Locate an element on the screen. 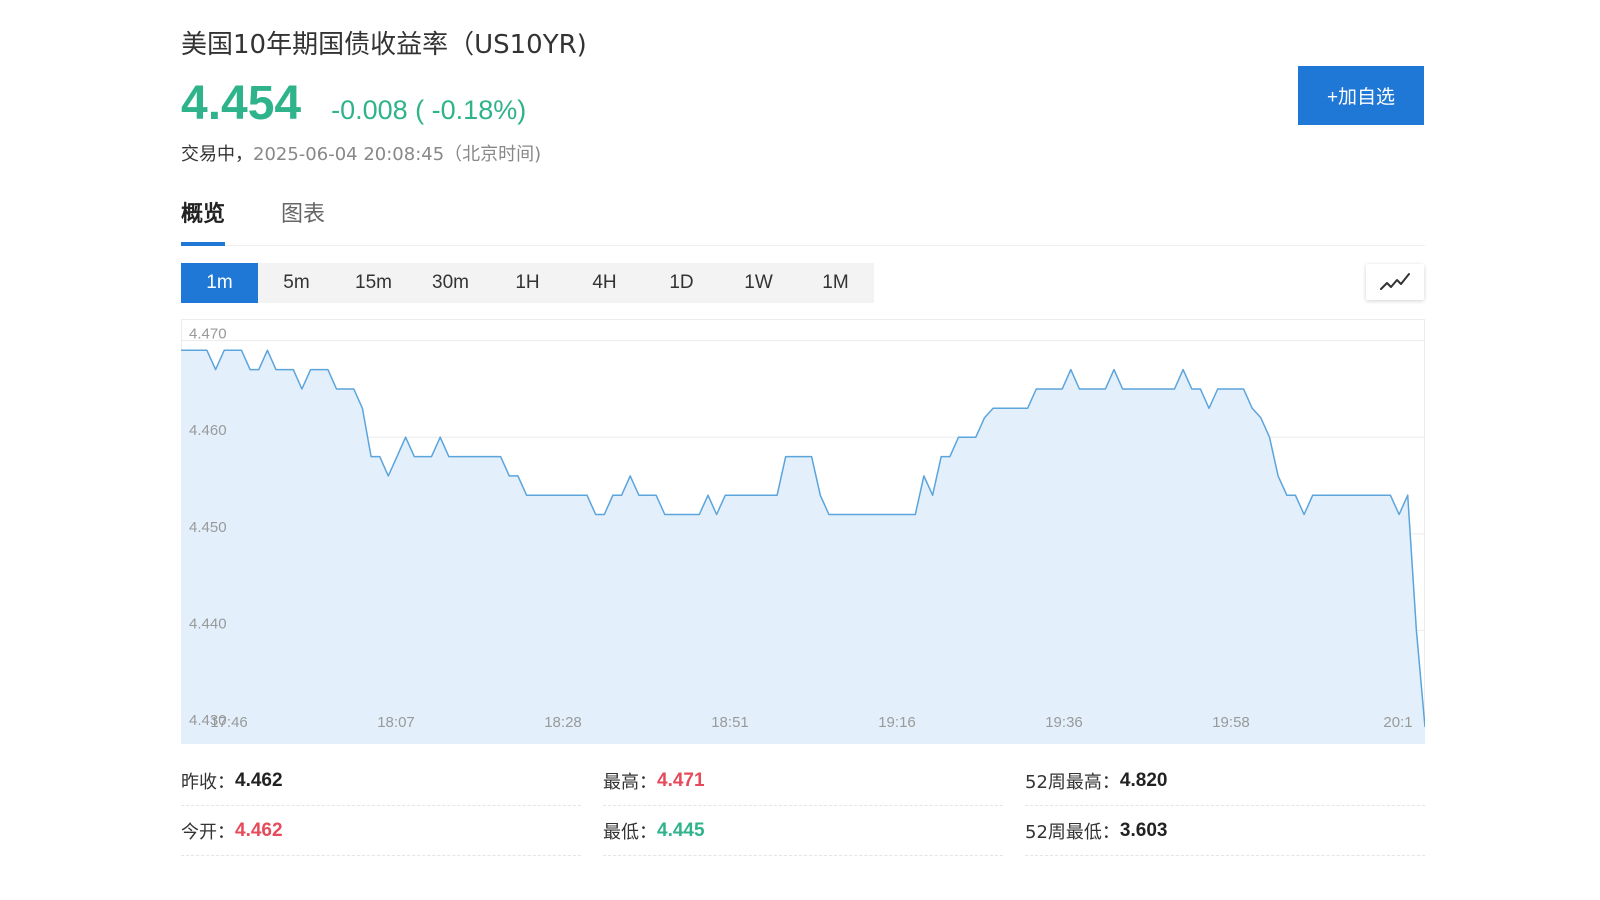 This screenshot has height=900, width=1600. interval-1d: 1D is located at coordinates (681, 283).